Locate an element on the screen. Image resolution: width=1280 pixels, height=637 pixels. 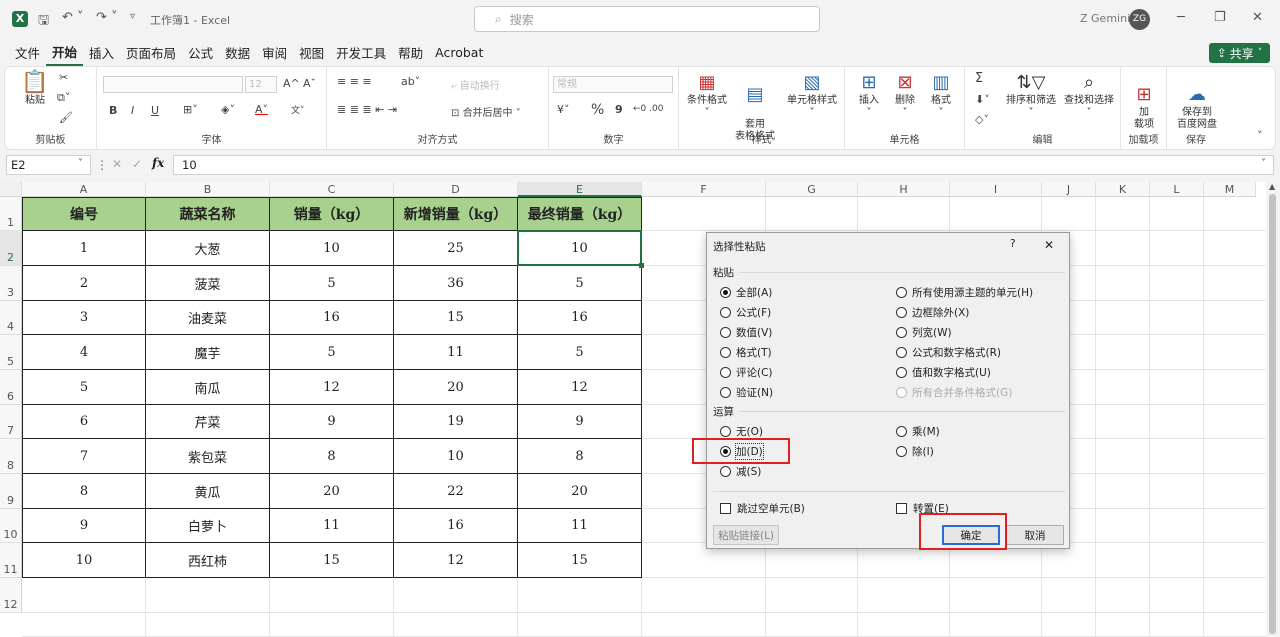
row-header-7: 7 is located at coordinates (11, 422).